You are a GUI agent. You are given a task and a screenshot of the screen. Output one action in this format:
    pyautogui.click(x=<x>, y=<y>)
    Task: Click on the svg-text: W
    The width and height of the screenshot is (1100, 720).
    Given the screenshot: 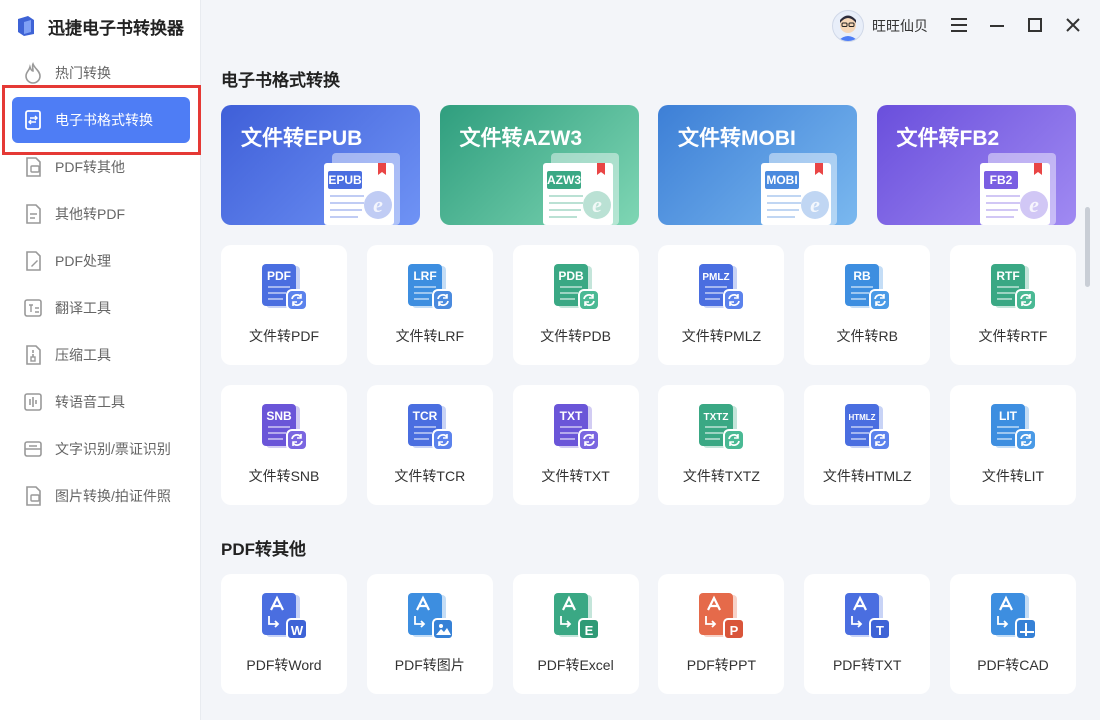 What is the action you would take?
    pyautogui.click(x=297, y=630)
    